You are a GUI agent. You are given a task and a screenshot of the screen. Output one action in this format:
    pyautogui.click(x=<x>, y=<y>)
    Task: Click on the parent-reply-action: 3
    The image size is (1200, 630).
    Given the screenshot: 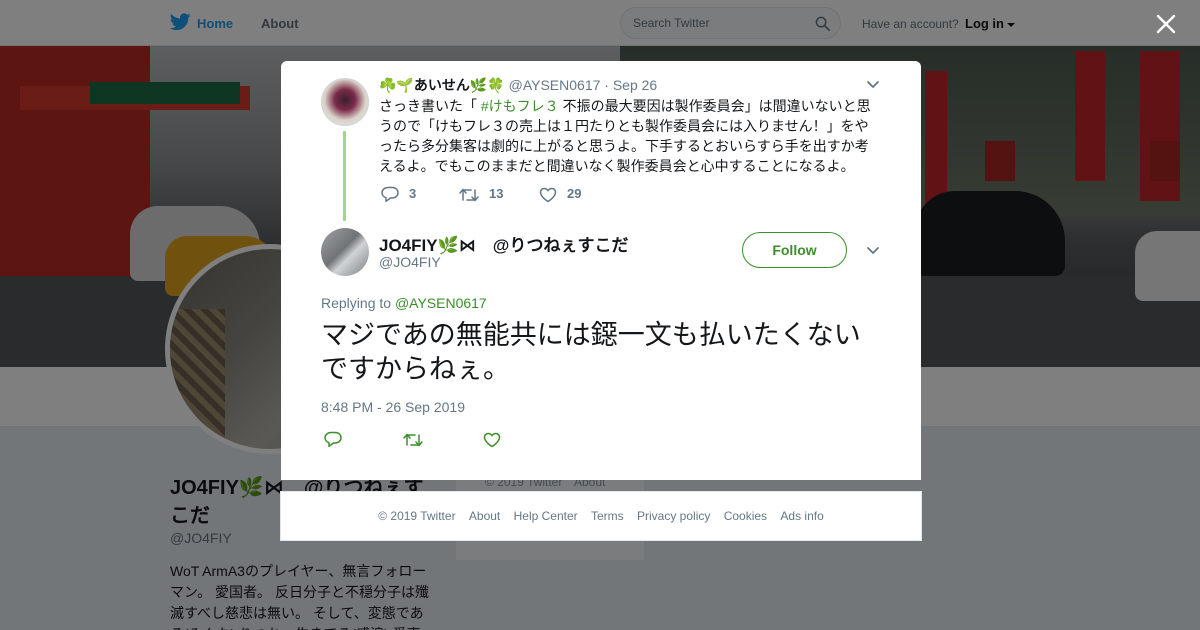 What is the action you would take?
    pyautogui.click(x=398, y=194)
    